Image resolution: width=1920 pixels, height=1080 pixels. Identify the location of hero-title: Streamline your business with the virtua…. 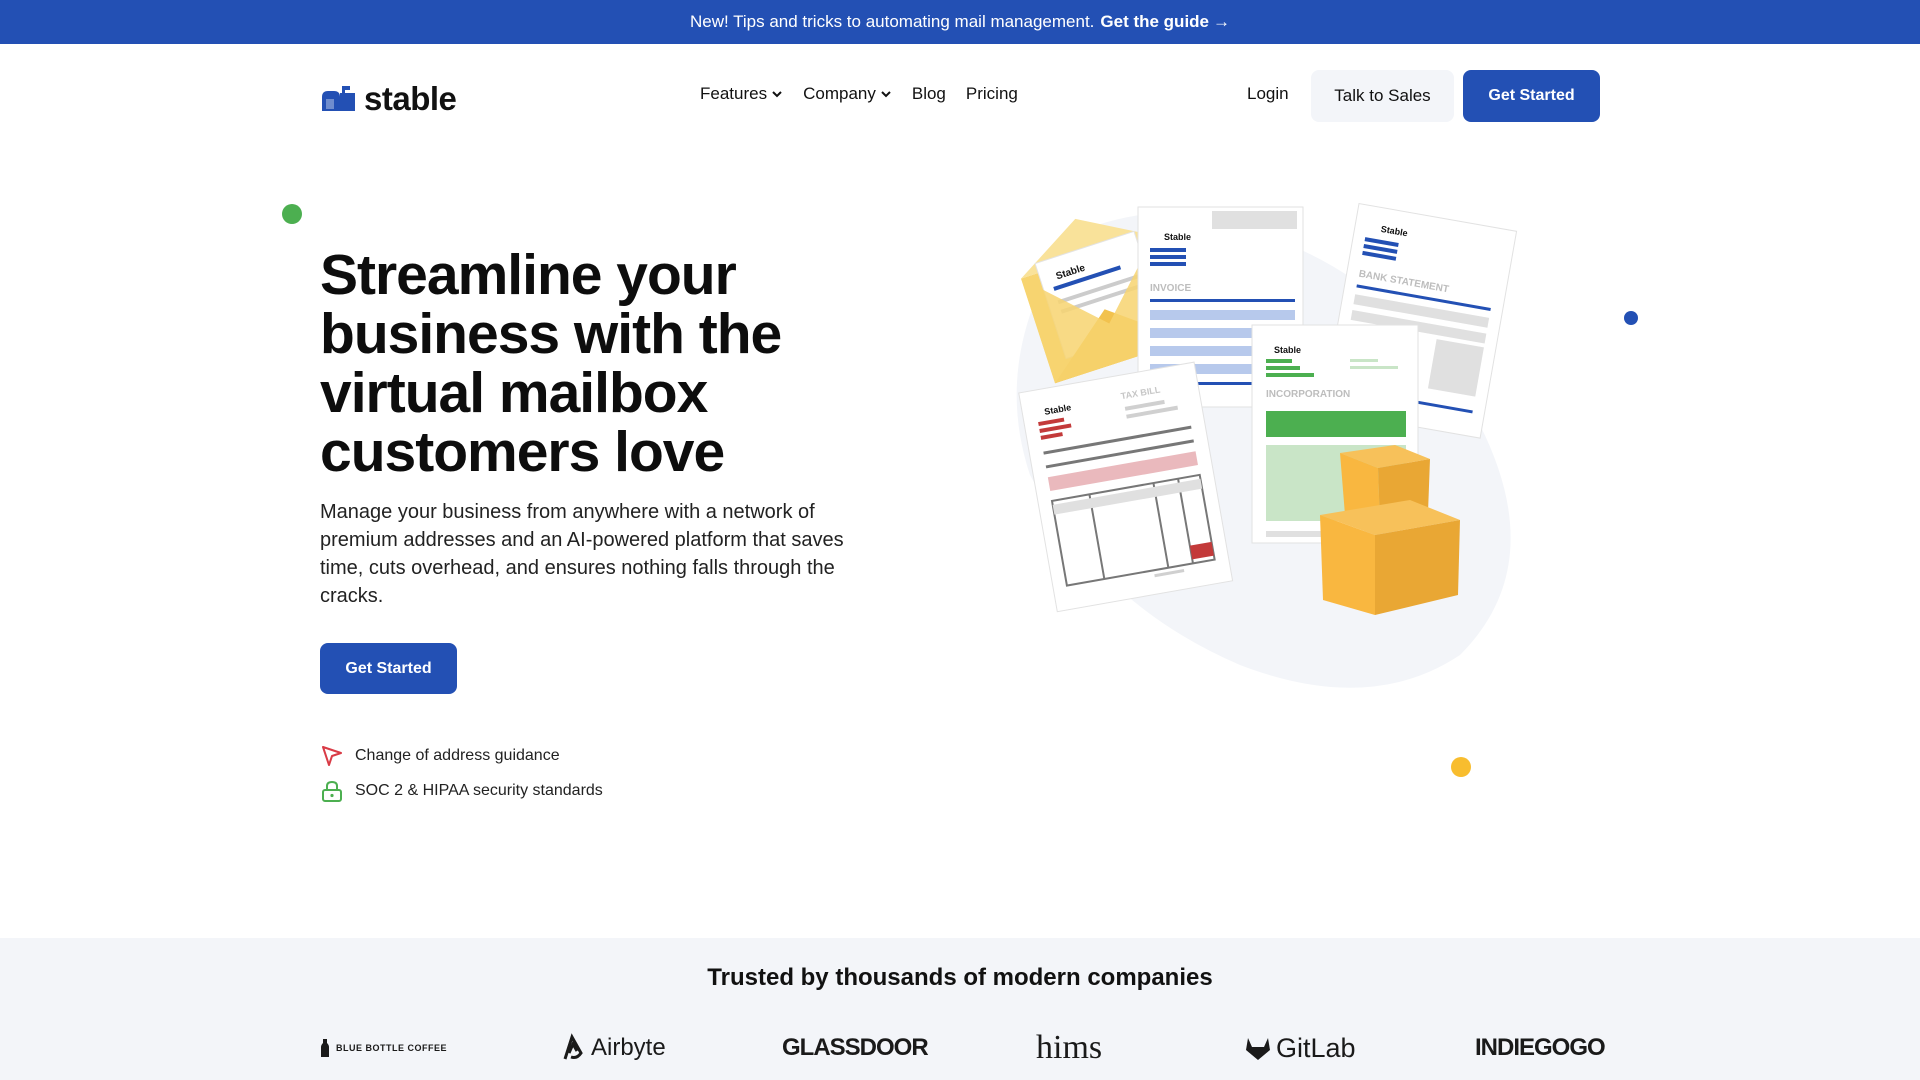
(600, 364).